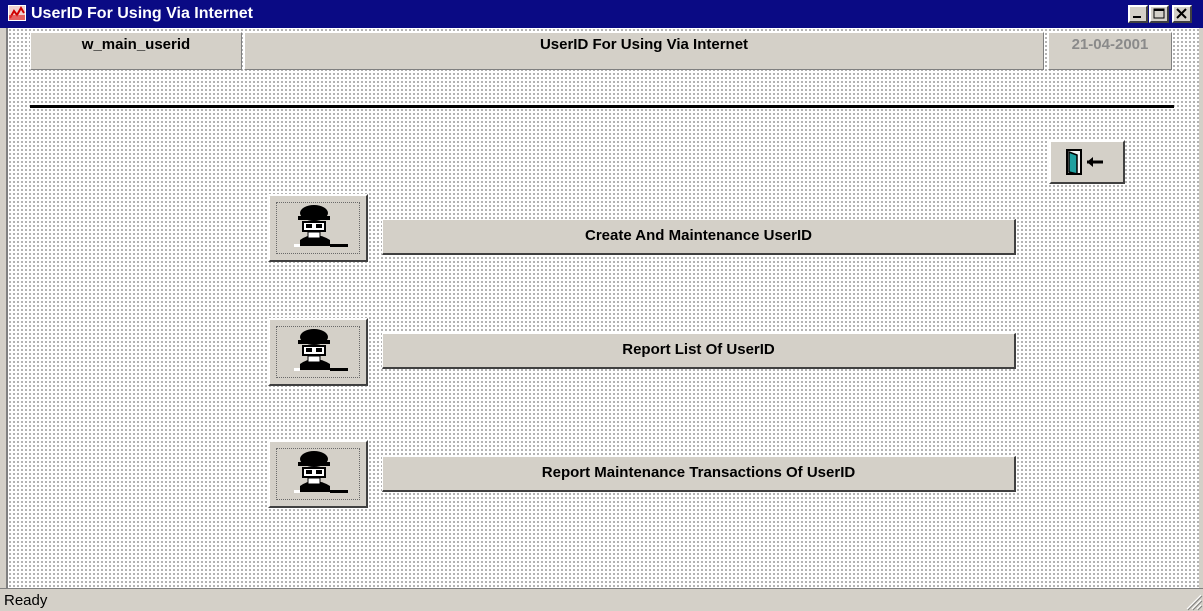  What do you see at coordinates (699, 237) in the screenshot?
I see `create-userid-button: Create And Maintenance UserID` at bounding box center [699, 237].